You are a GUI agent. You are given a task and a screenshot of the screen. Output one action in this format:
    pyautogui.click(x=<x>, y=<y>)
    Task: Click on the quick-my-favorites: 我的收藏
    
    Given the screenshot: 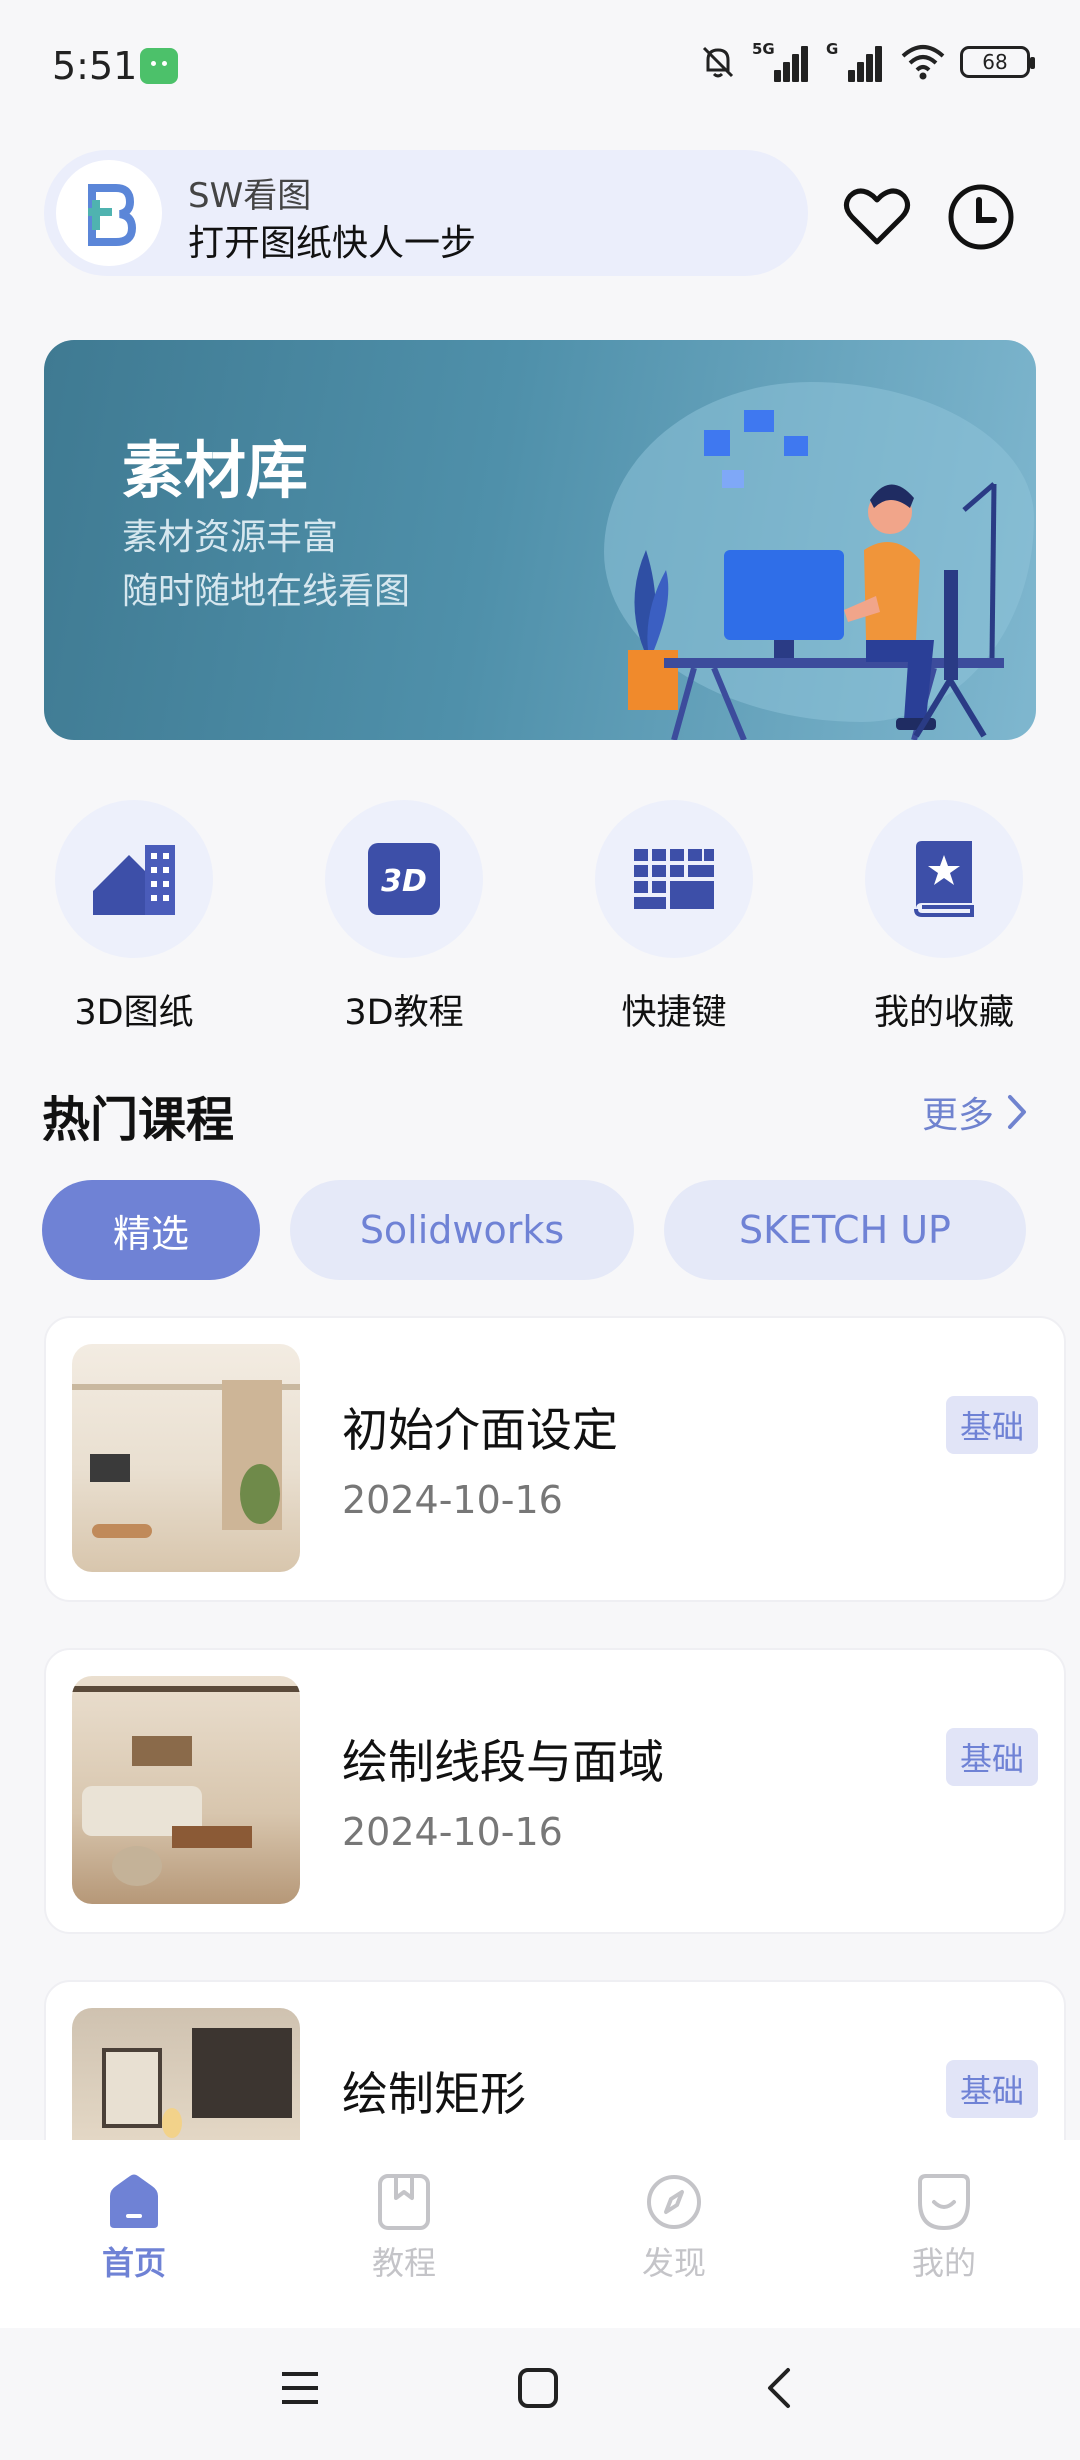 What is the action you would take?
    pyautogui.click(x=944, y=917)
    